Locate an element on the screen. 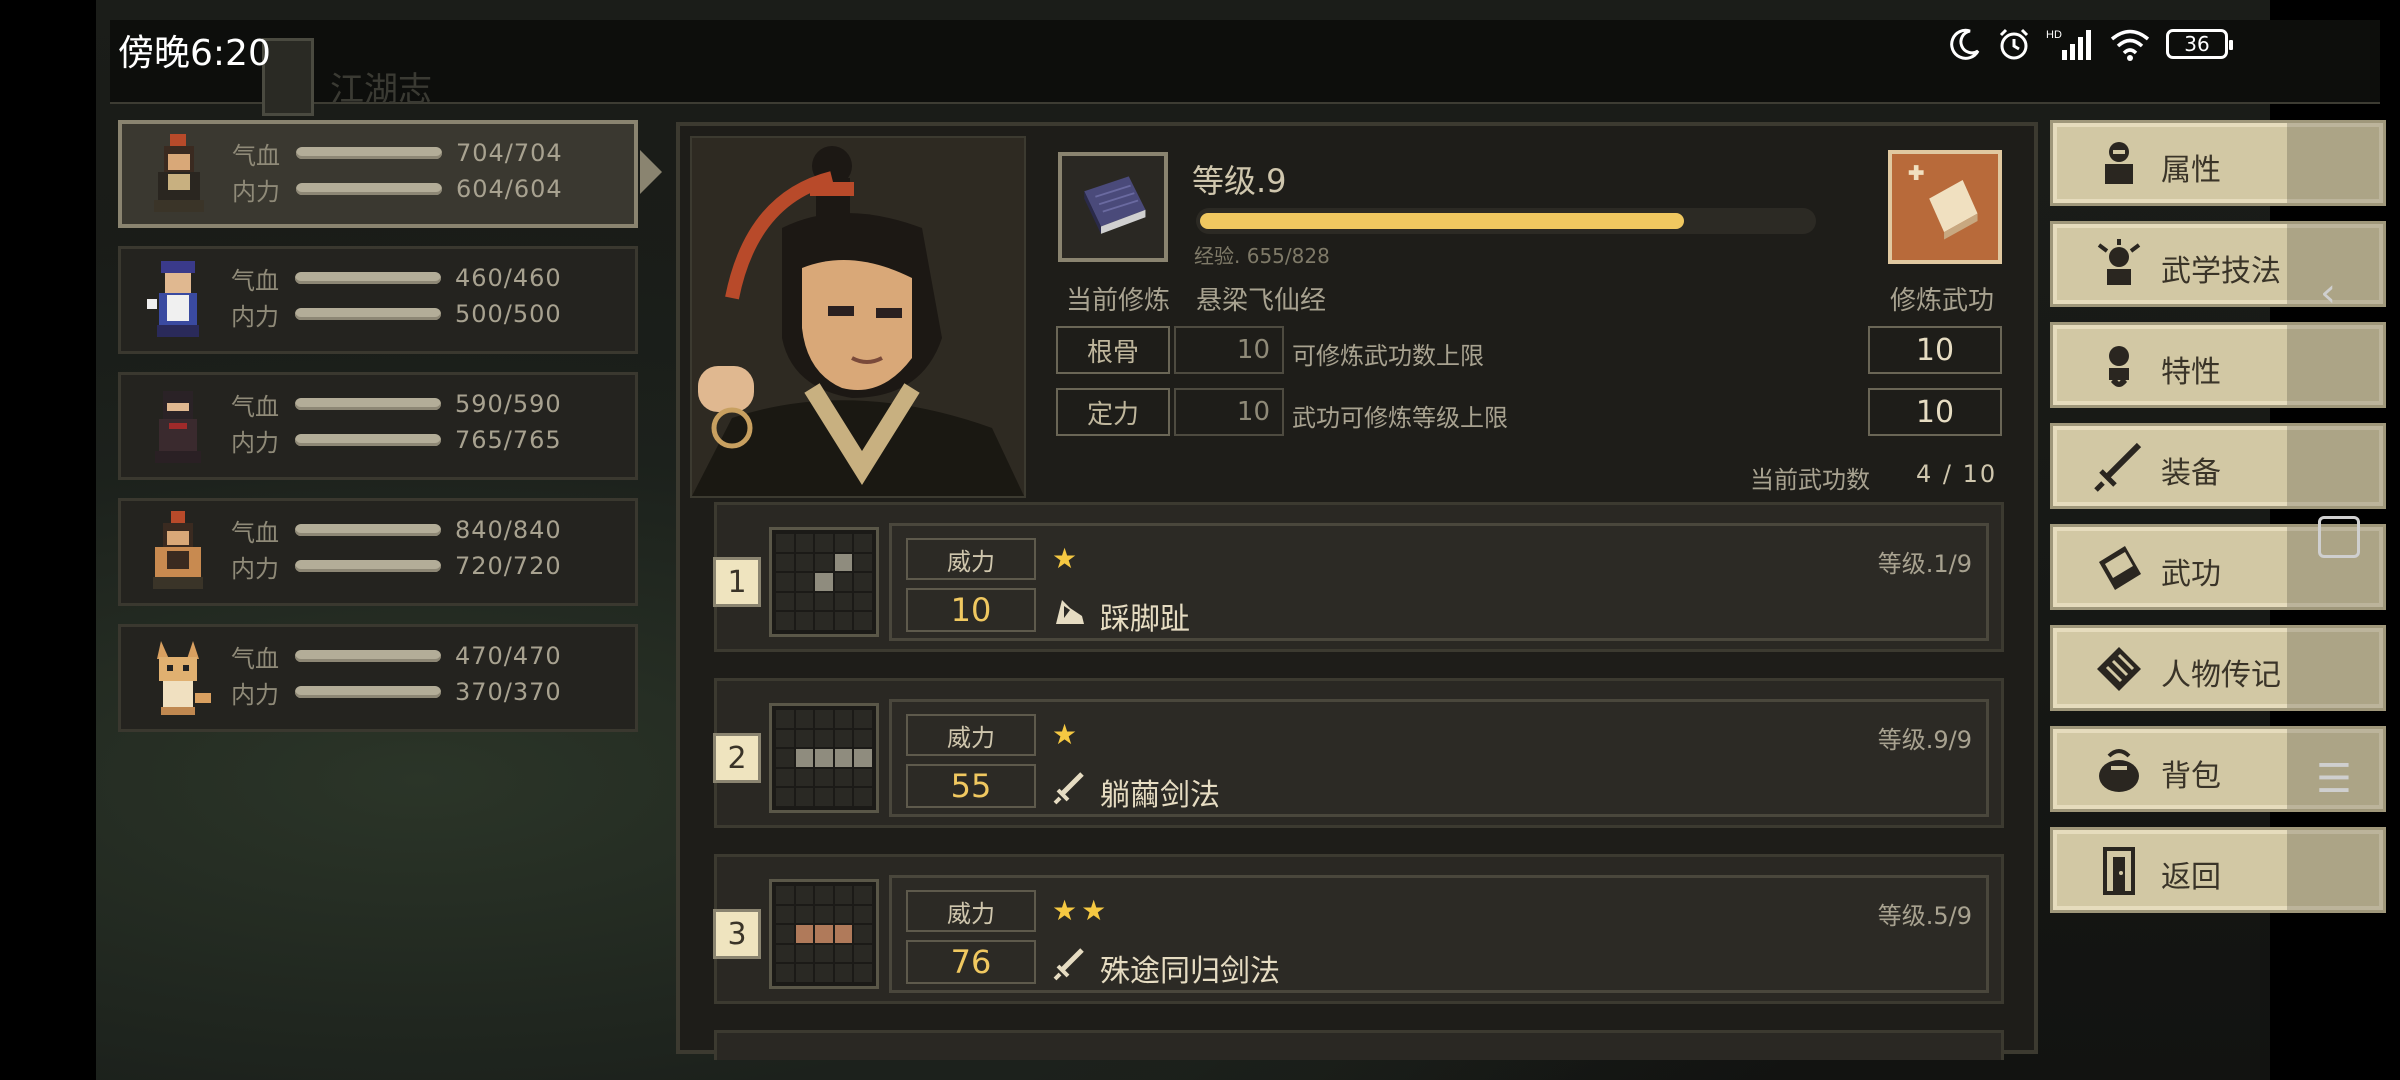 The width and height of the screenshot is (2400, 1080). skill-index: 1 is located at coordinates (737, 582).